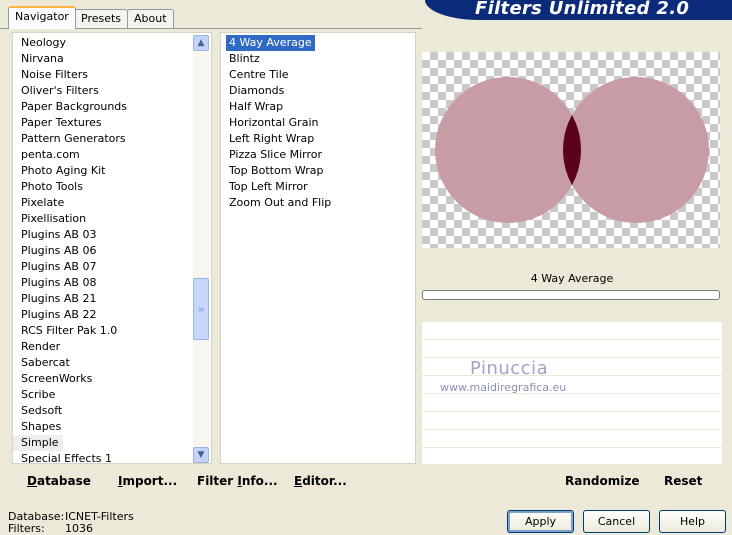  I want to click on category-item: Sedsoft, so click(112, 411).